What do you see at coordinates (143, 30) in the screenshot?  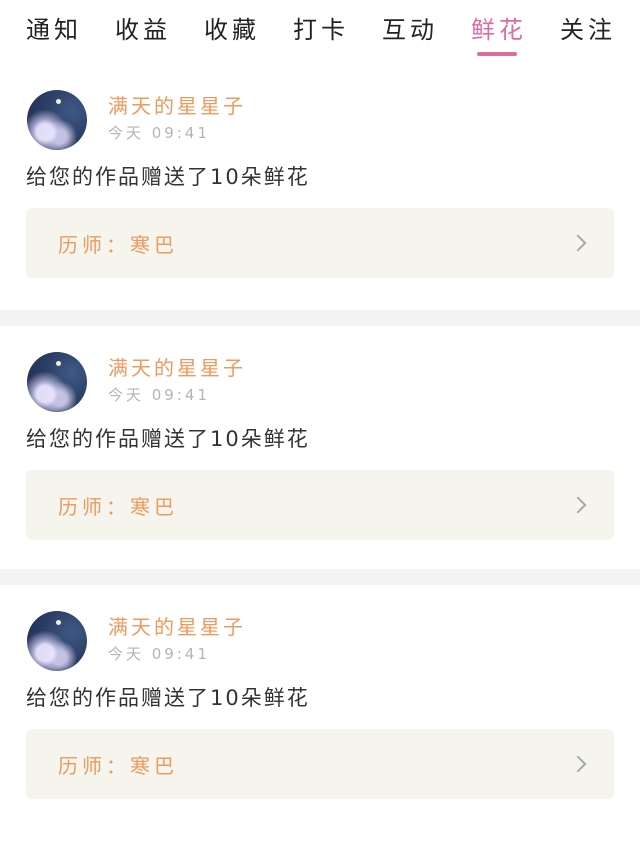 I see `tab-earnings: 收益` at bounding box center [143, 30].